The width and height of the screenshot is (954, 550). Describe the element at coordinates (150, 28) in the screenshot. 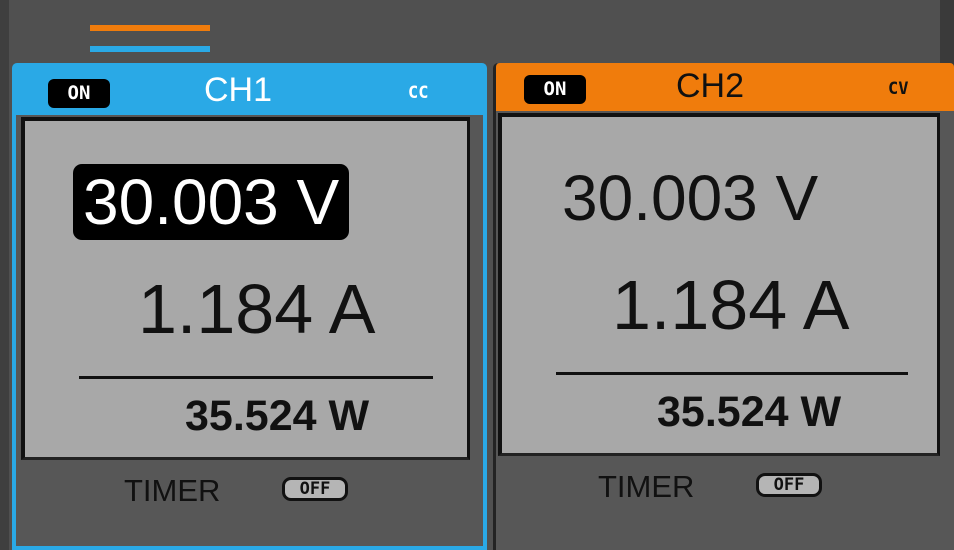

I see `ch2-indicator-bar` at that location.